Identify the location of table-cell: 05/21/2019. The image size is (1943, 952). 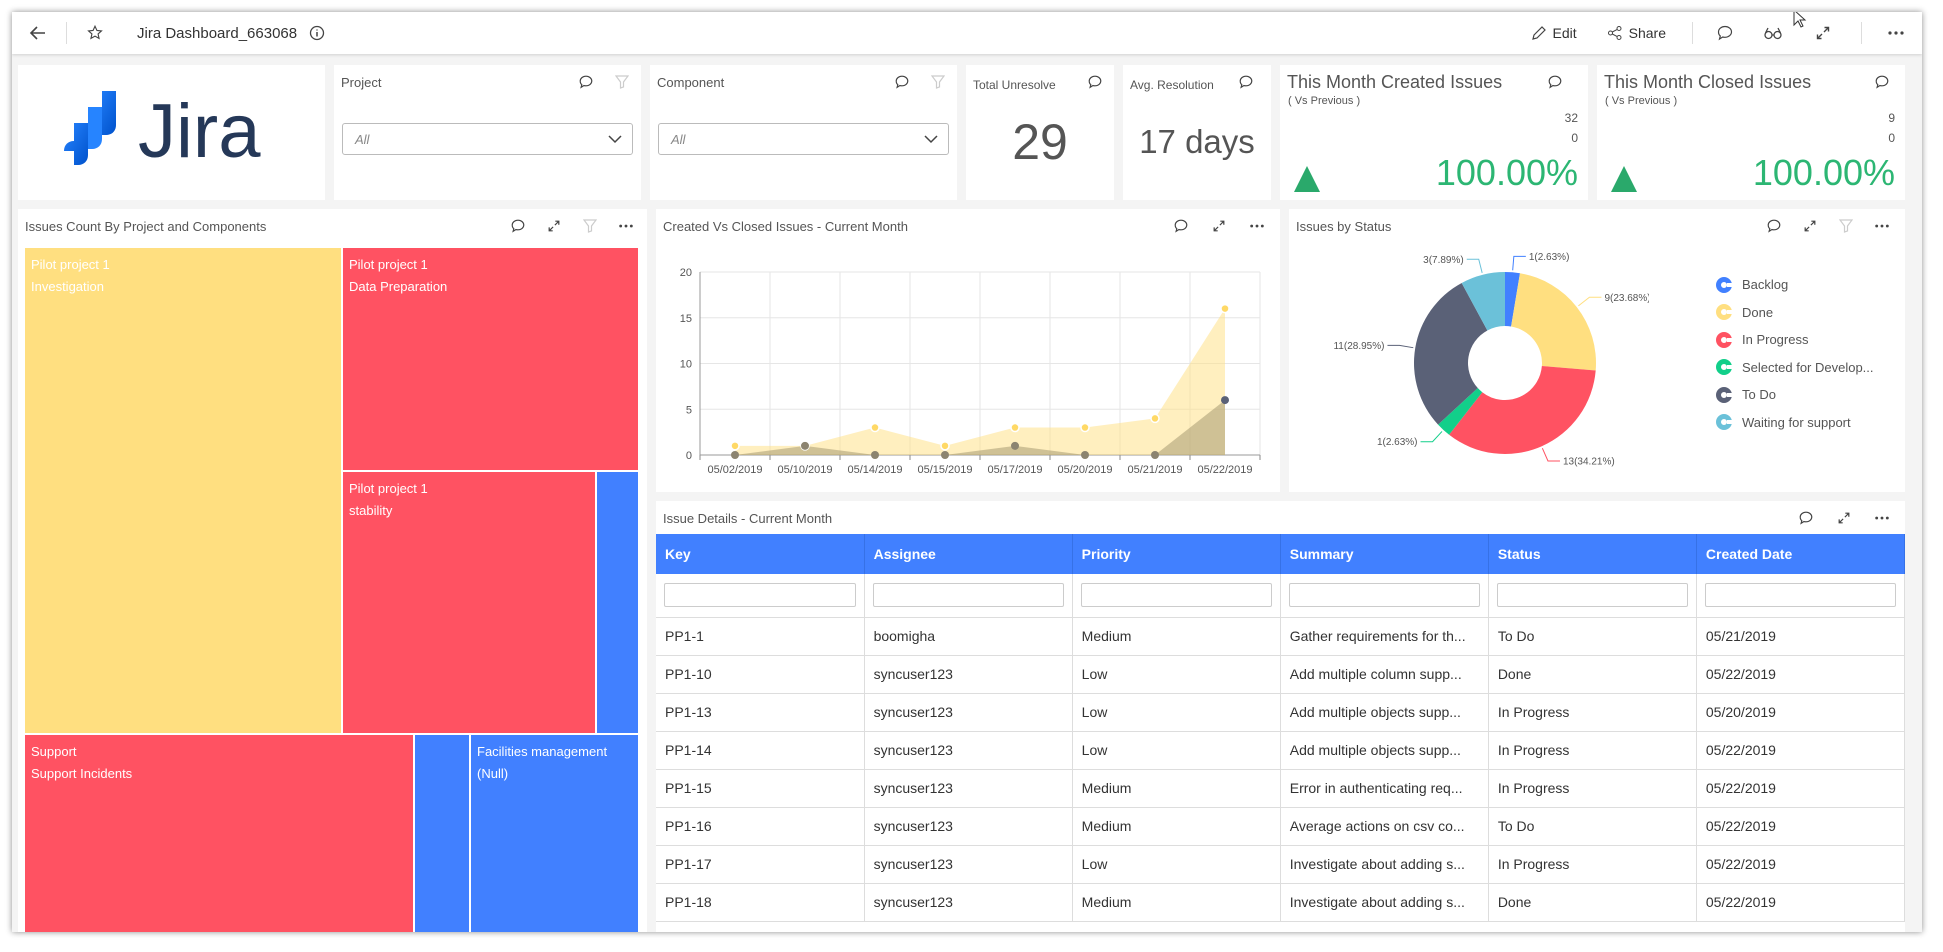
(1800, 636).